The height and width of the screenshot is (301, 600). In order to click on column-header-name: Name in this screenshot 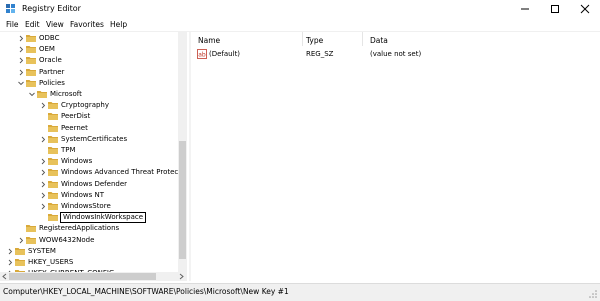, I will do `click(209, 40)`.